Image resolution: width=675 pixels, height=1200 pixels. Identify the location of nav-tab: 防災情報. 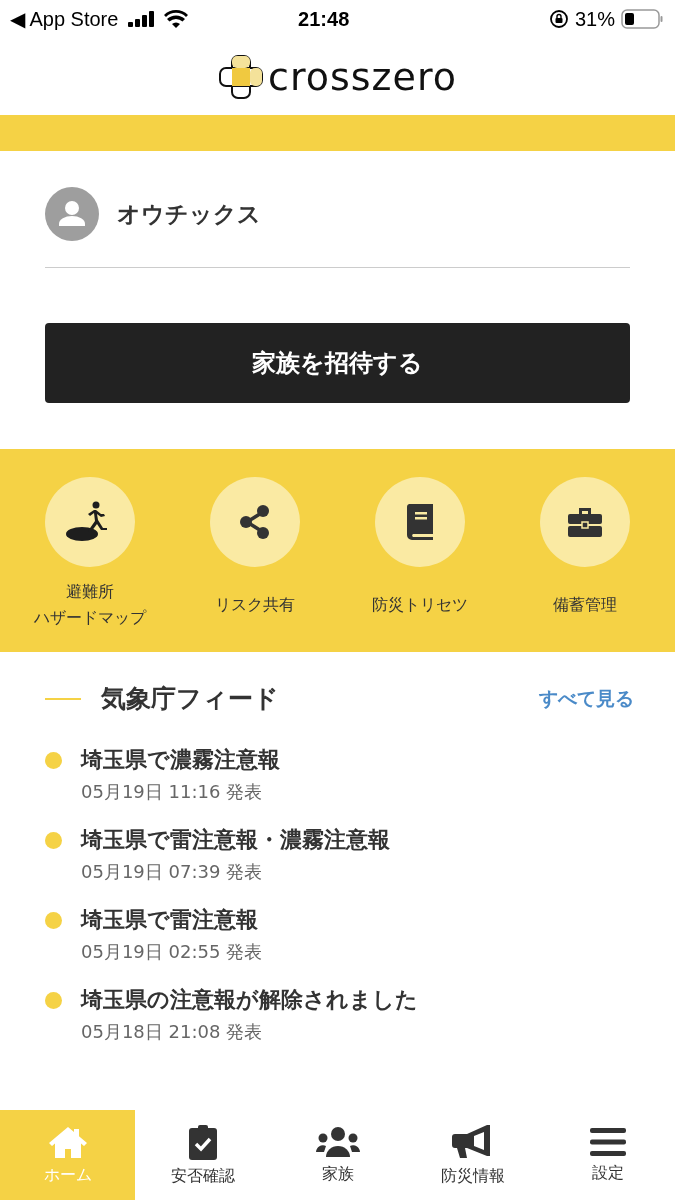
(472, 1155).